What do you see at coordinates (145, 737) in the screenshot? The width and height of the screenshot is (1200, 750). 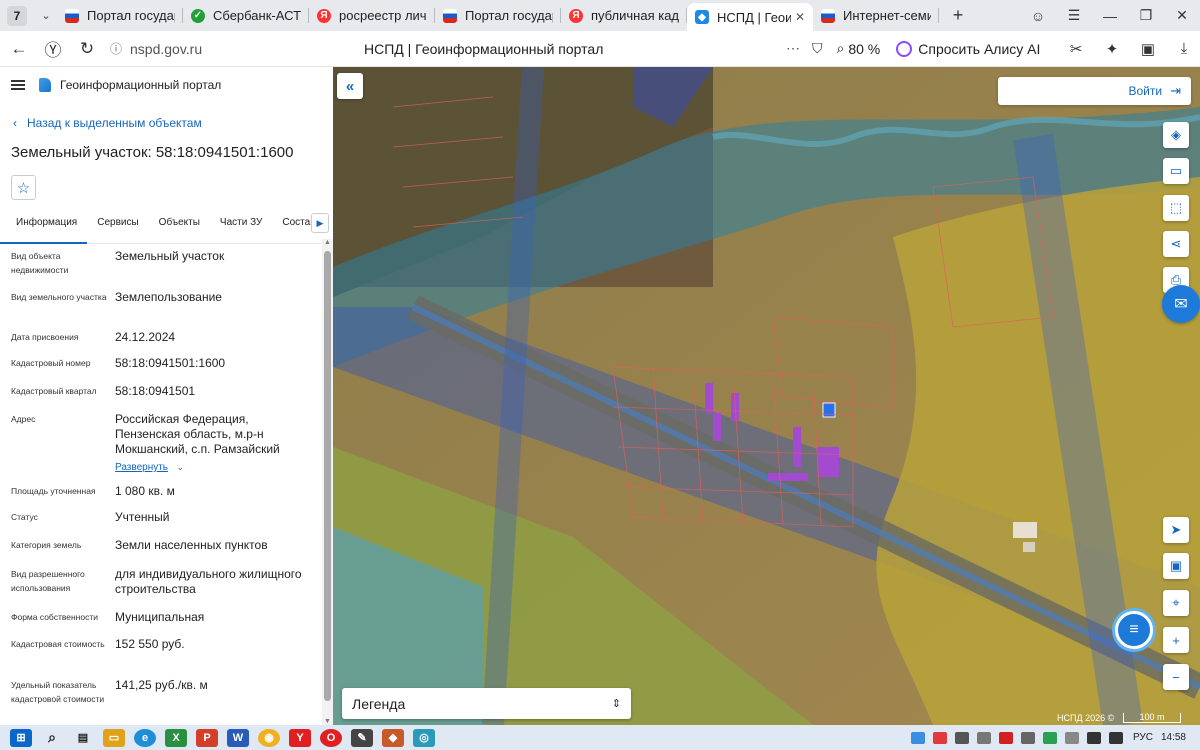 I see `edge-icon: e` at bounding box center [145, 737].